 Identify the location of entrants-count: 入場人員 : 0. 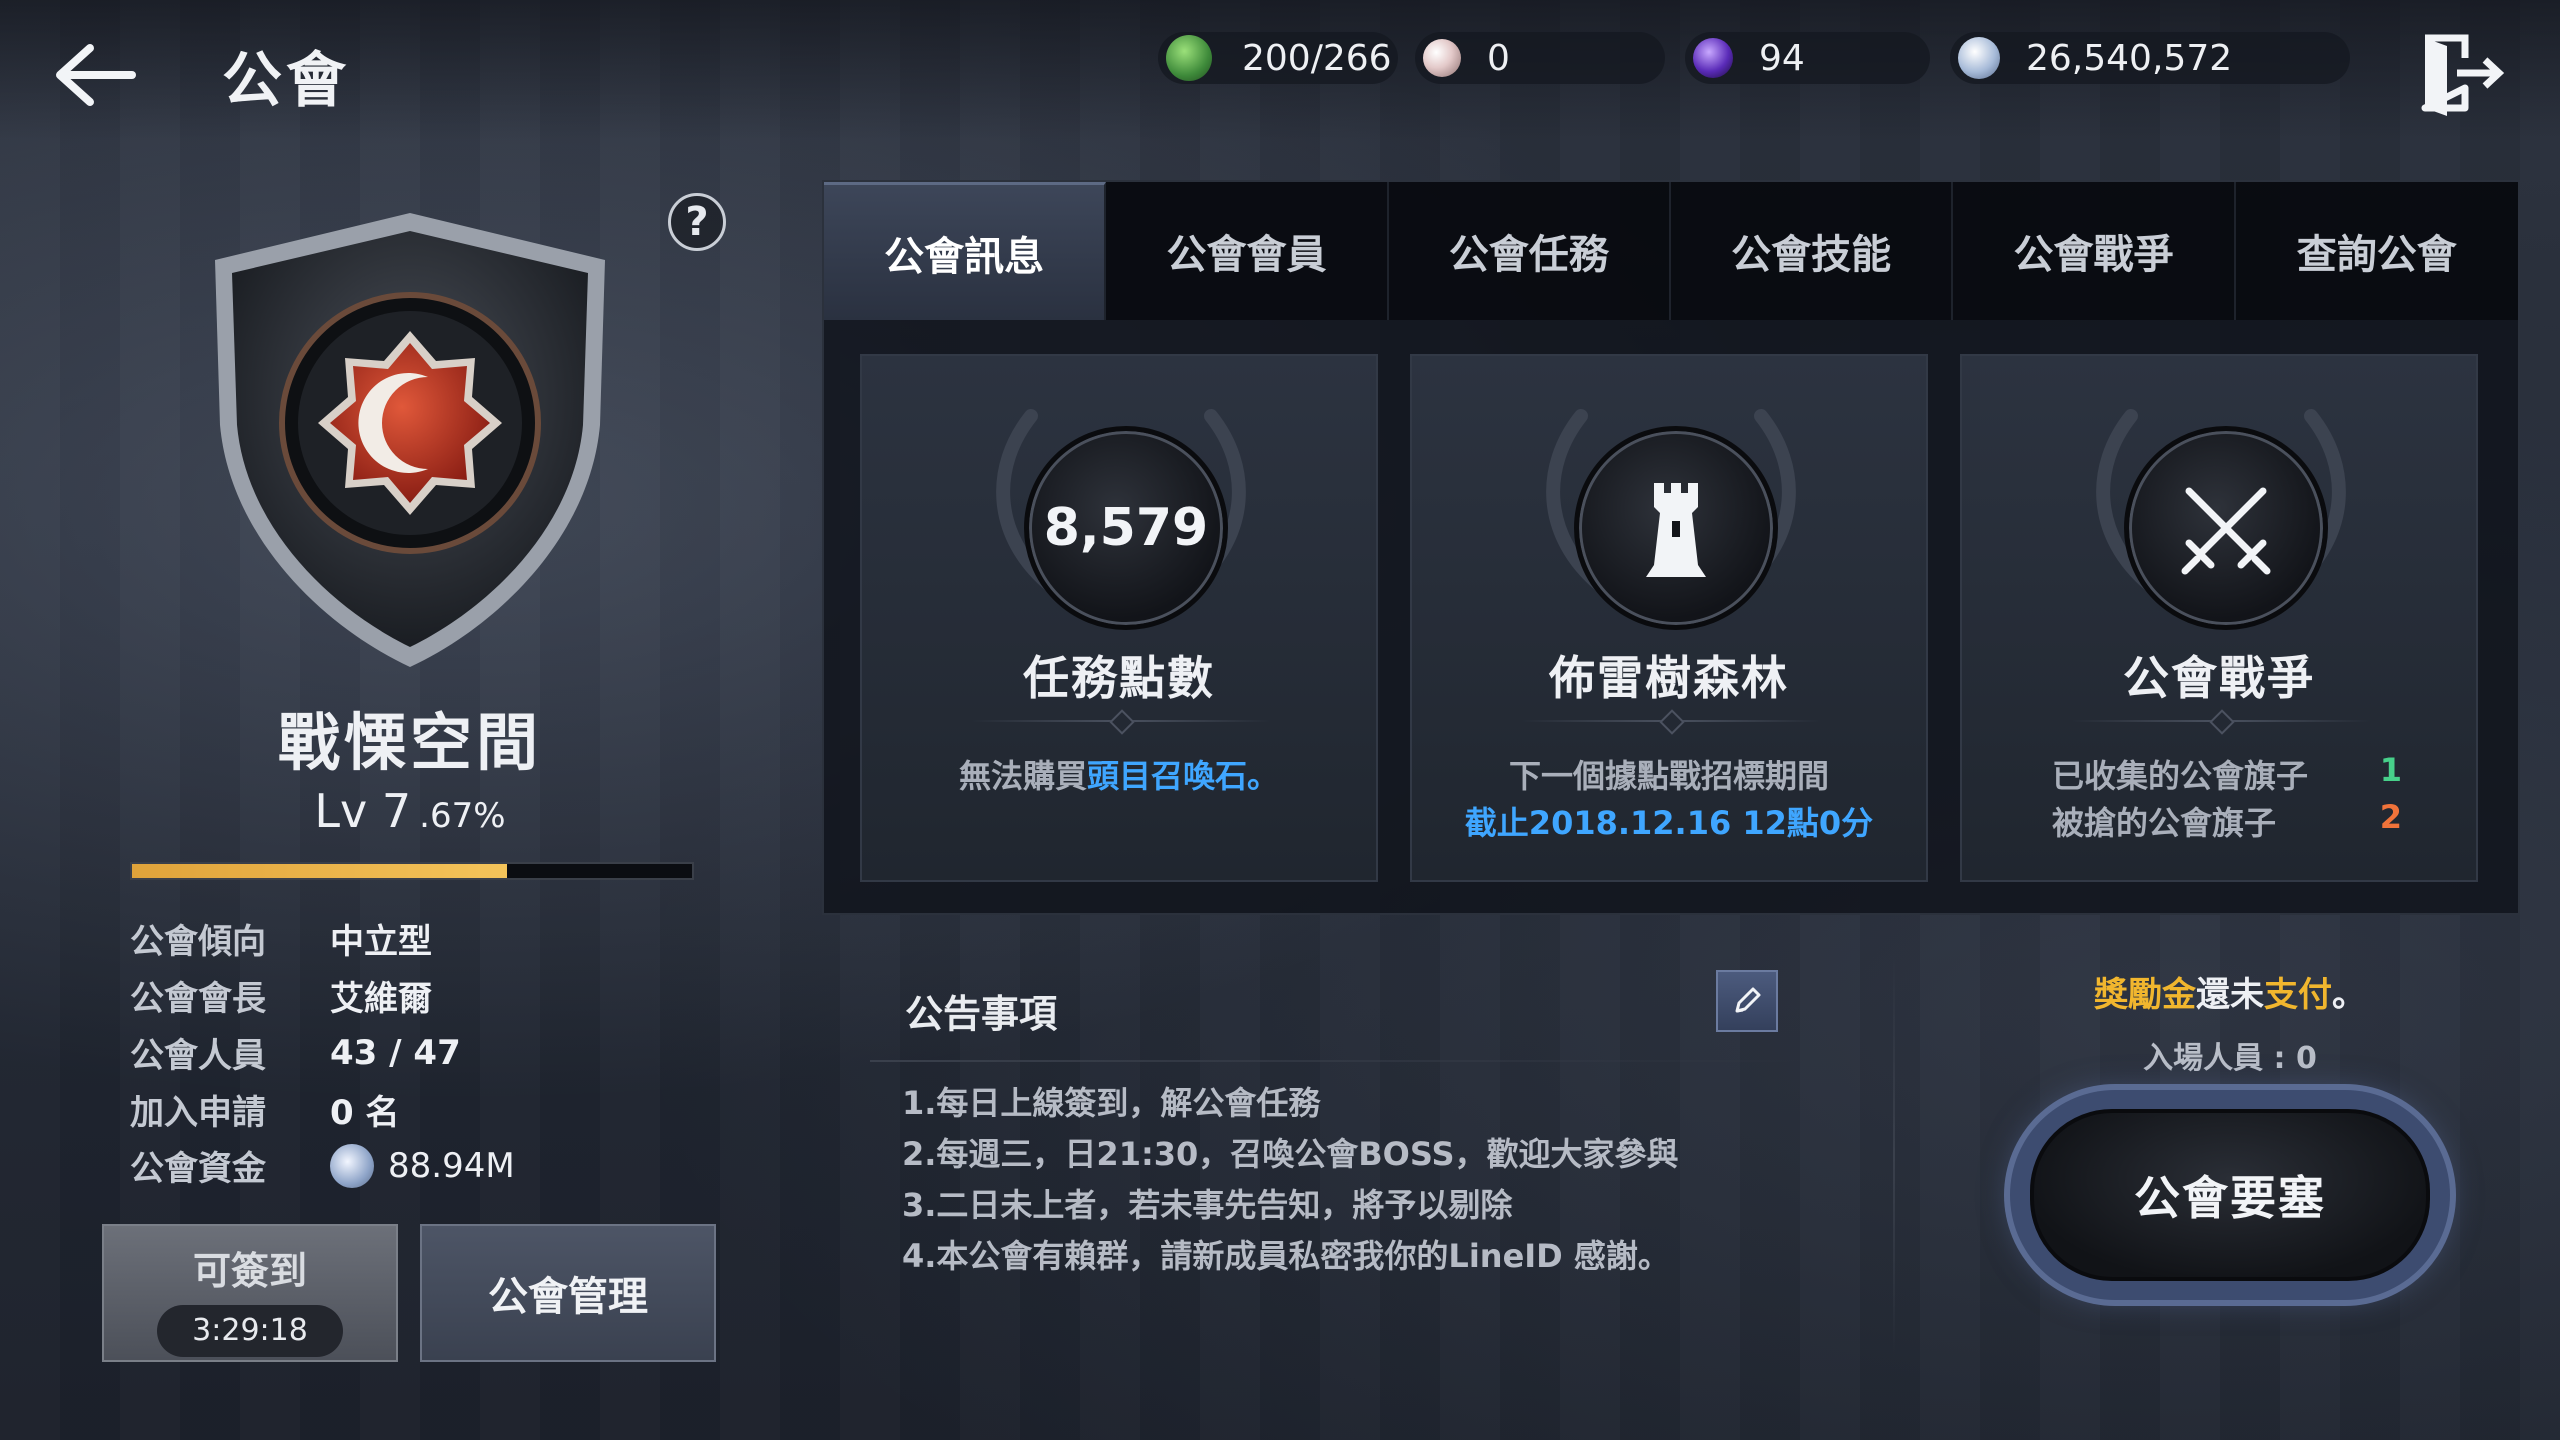
(2230, 1058).